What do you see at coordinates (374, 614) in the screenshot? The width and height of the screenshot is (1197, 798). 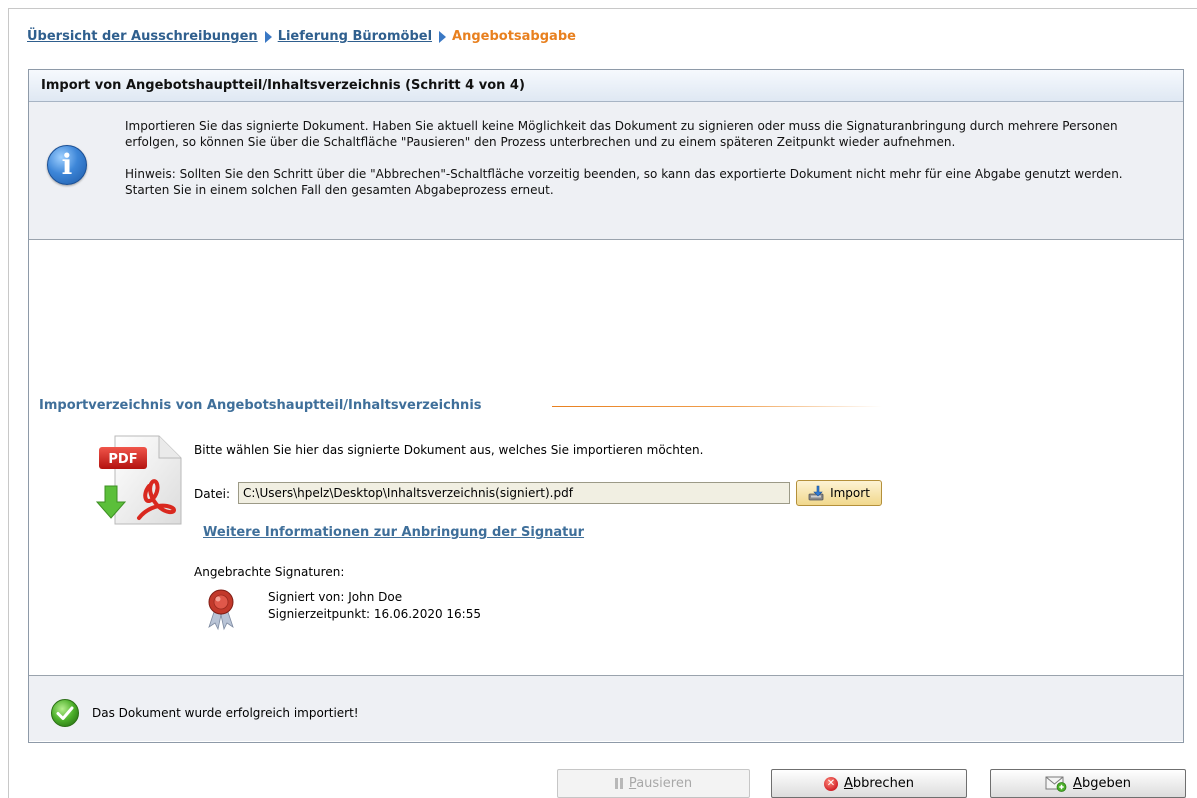 I see `signed-at: Signierzeitpunkt: 16.06.2020 16:55` at bounding box center [374, 614].